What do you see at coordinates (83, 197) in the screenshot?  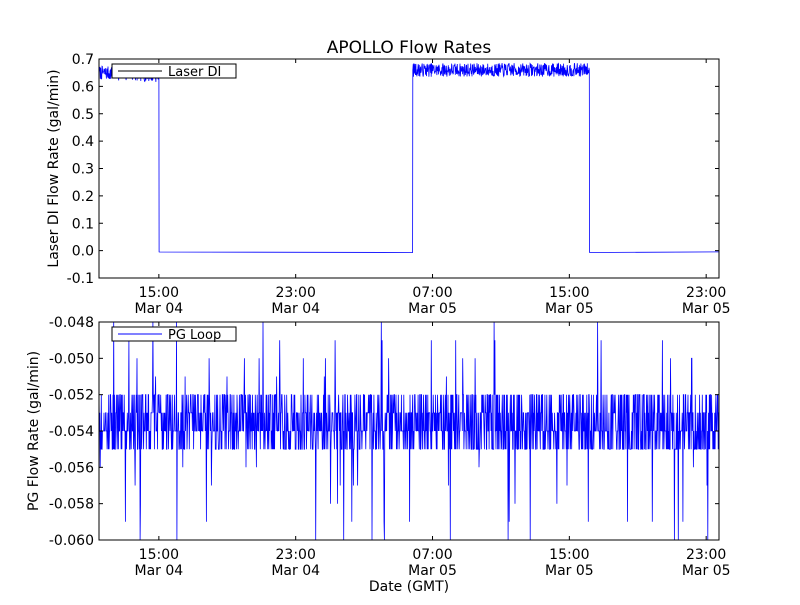 I see `y-tick-label: 0.2` at bounding box center [83, 197].